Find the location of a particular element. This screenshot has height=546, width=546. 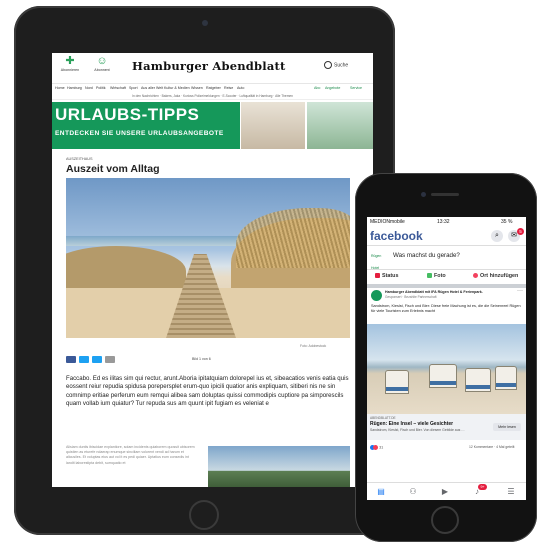

facebook-logo: facebook is located at coordinates (396, 236).